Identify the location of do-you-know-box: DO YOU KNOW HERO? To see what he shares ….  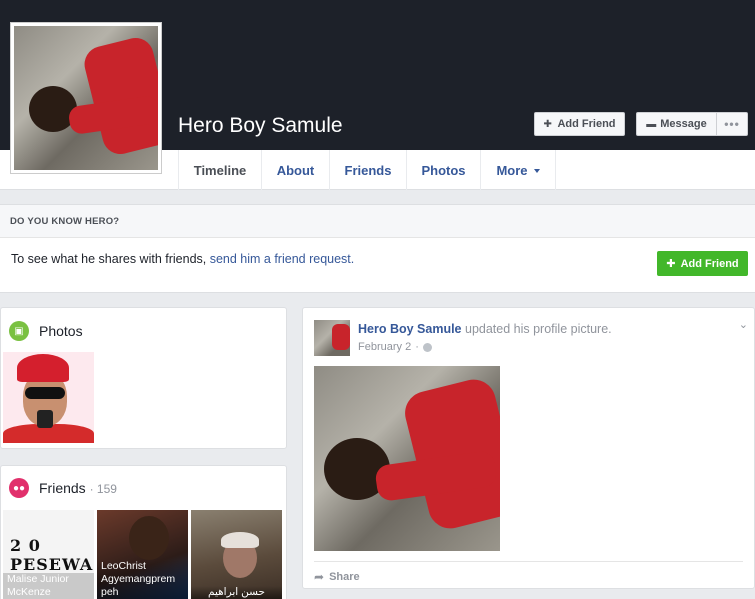
(377, 248).